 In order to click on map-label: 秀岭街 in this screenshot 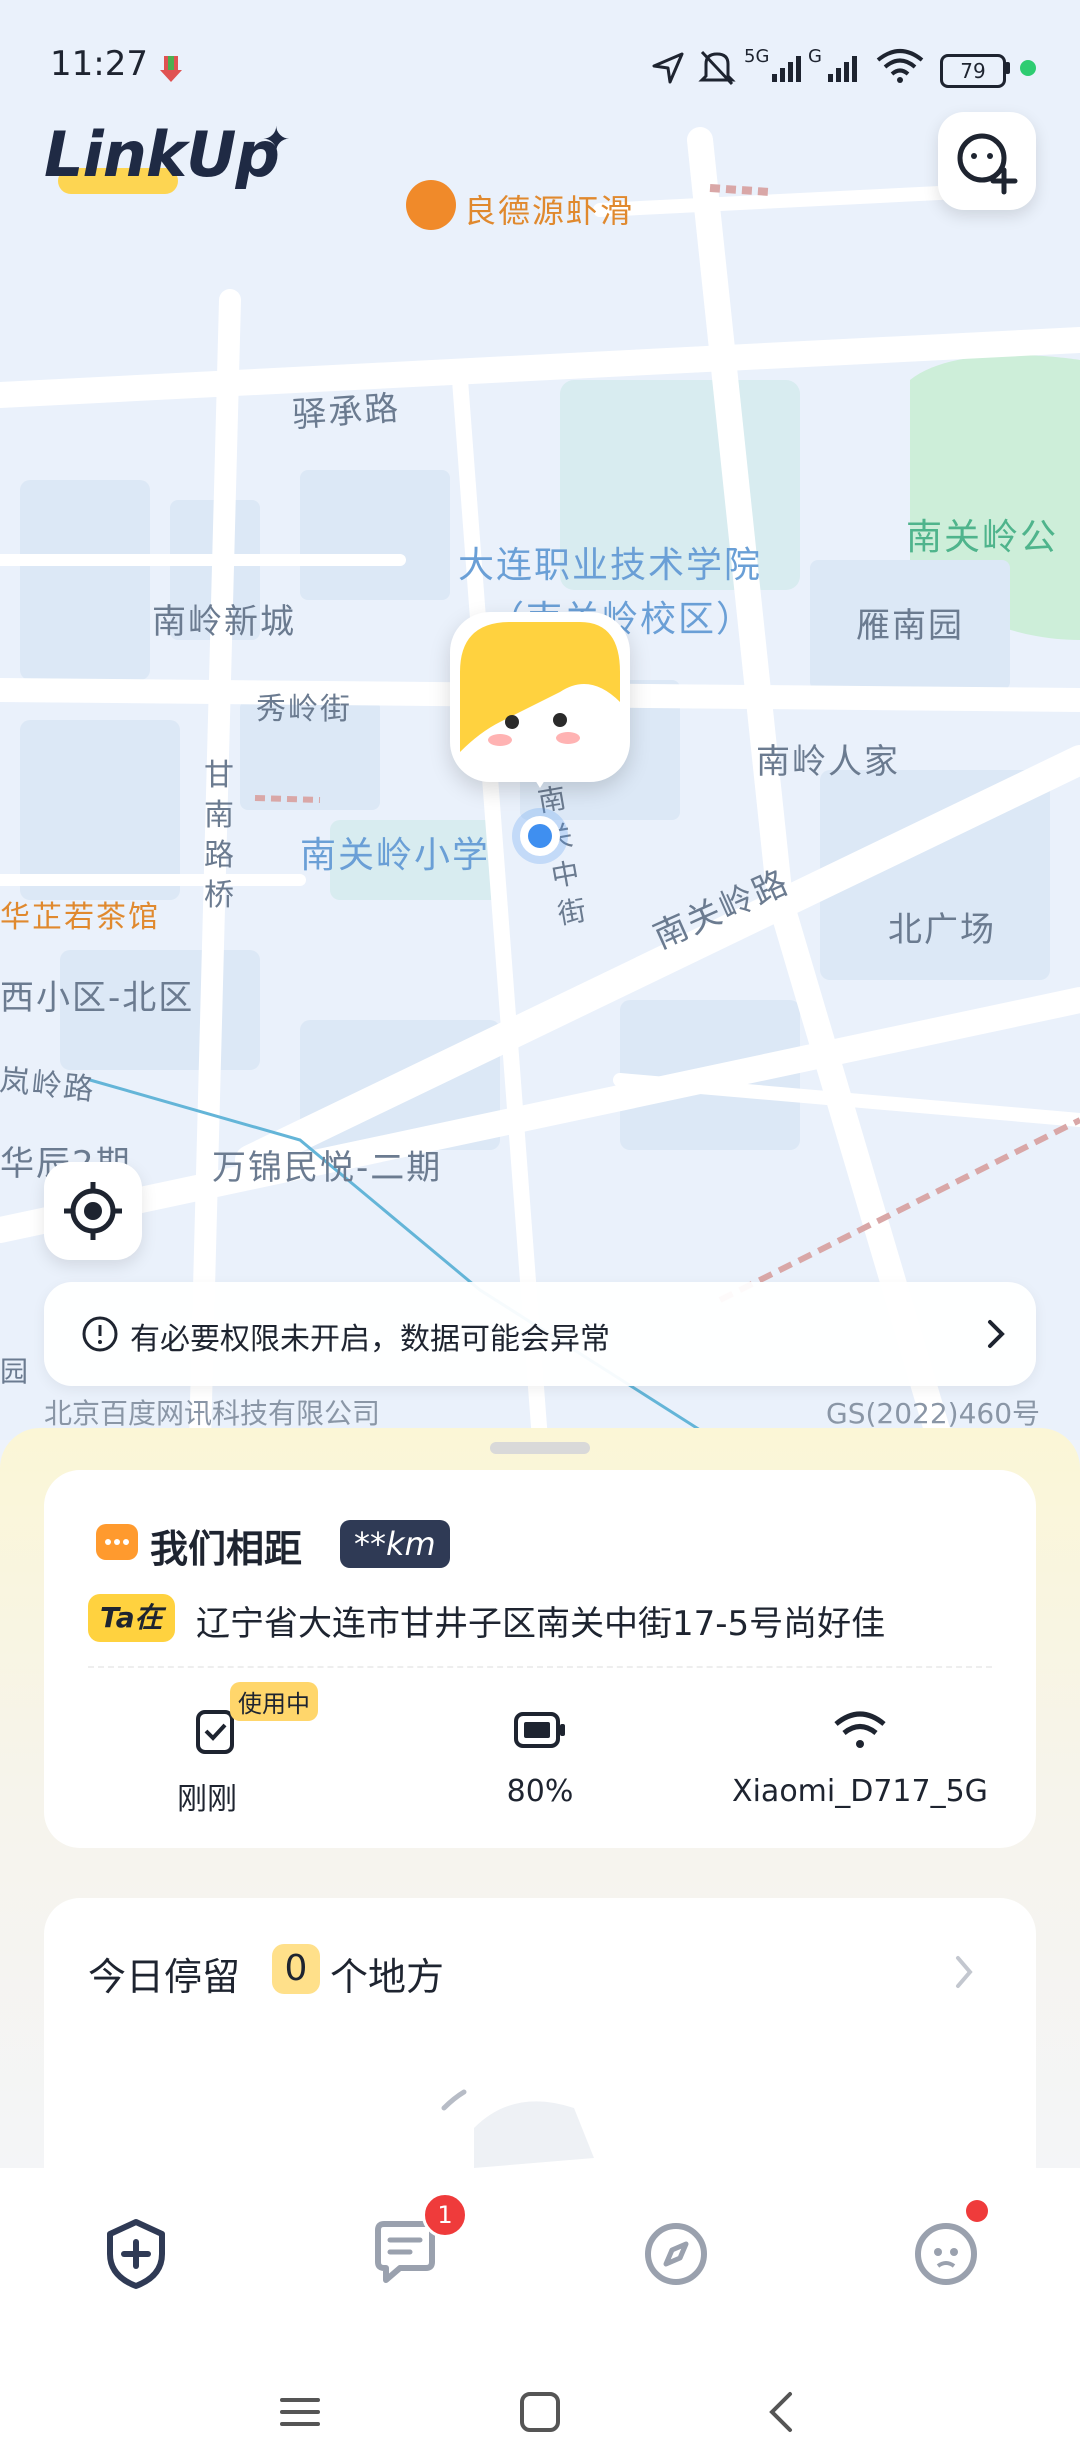, I will do `click(304, 709)`.